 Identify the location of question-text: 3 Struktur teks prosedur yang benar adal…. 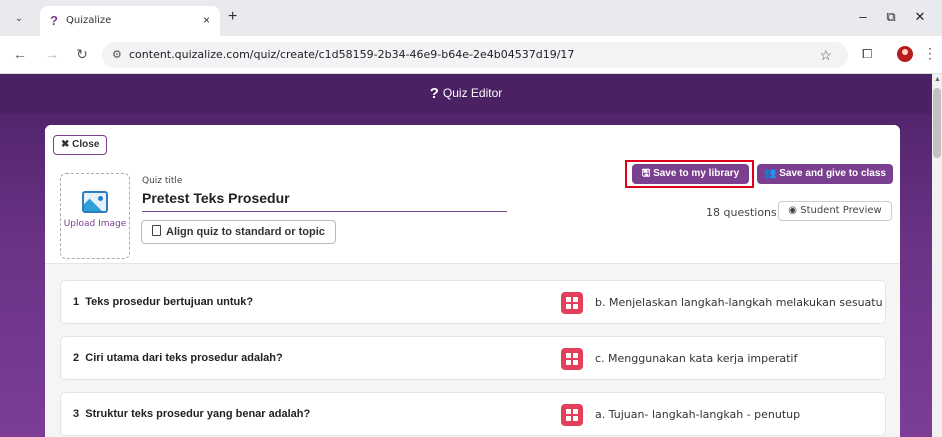
(192, 414).